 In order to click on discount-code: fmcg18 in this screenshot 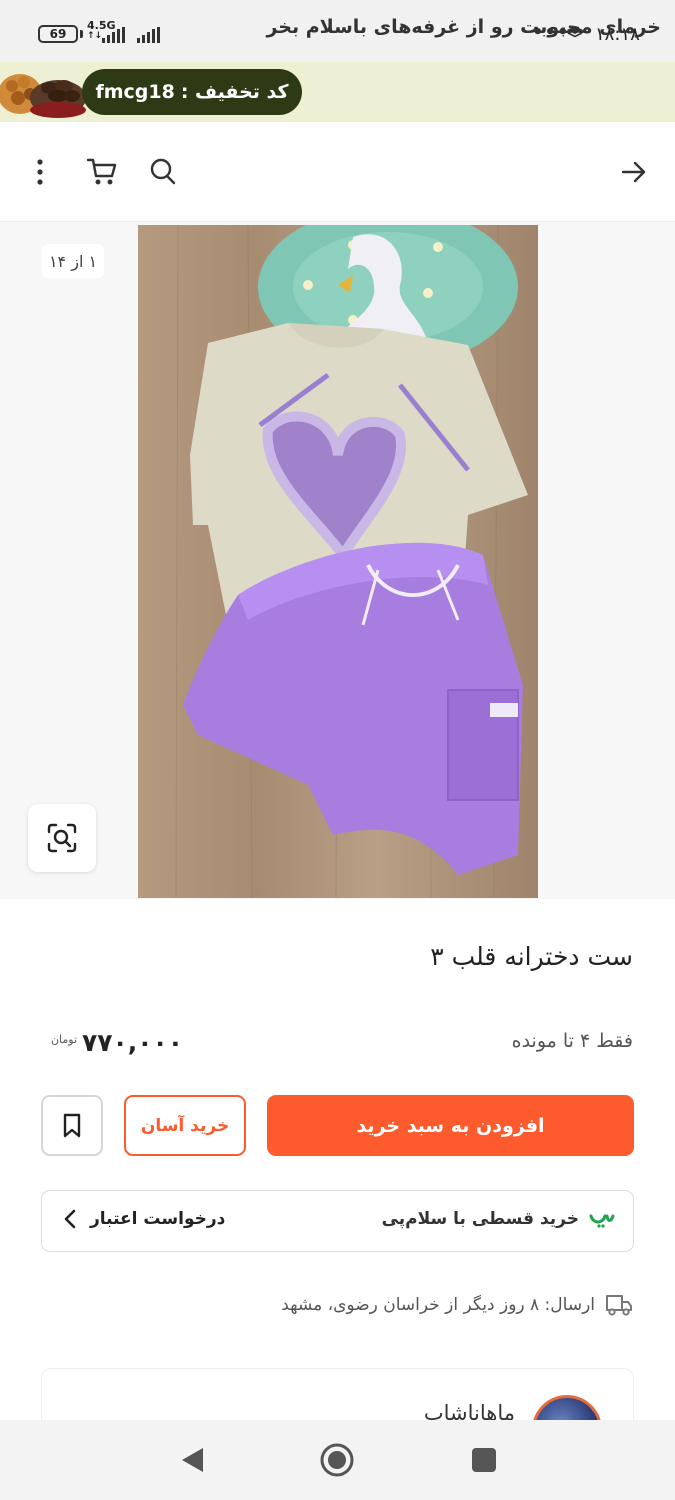, I will do `click(135, 92)`.